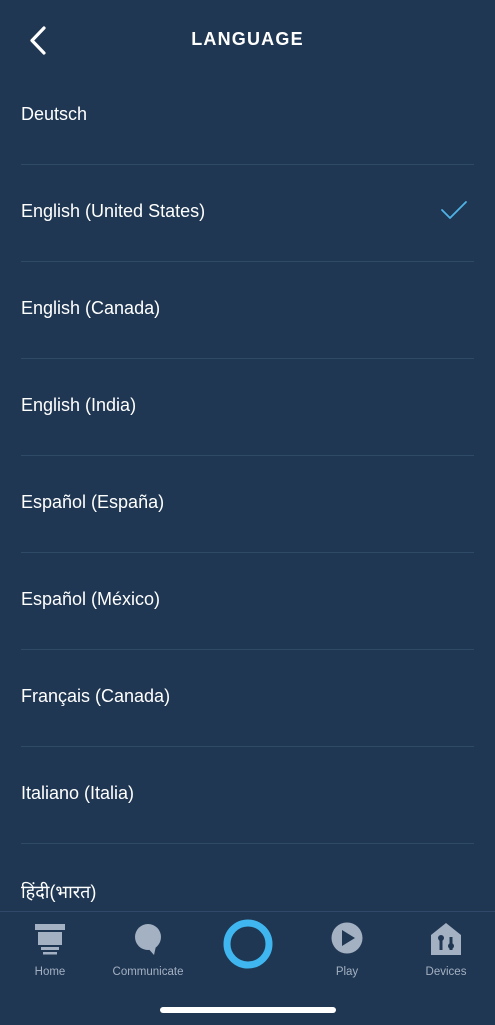 Image resolution: width=495 pixels, height=1025 pixels. What do you see at coordinates (247, 795) in the screenshot?
I see `language-item-italiano-italia: Italiano (Italia)` at bounding box center [247, 795].